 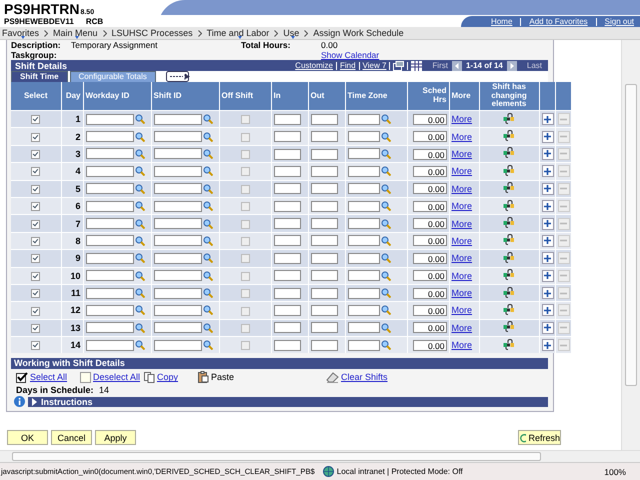 What do you see at coordinates (619, 21) in the screenshot?
I see `header-link: Sign out` at bounding box center [619, 21].